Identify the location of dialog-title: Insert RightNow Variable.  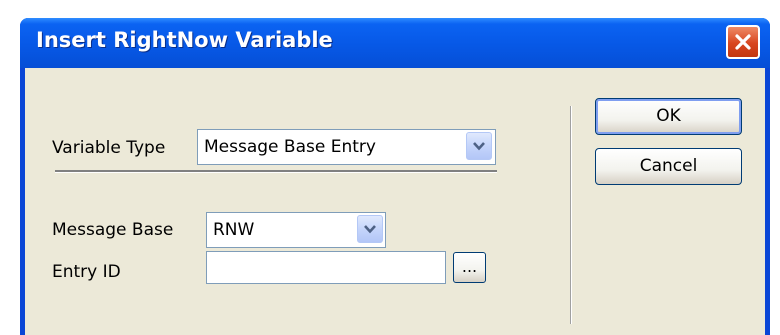
(184, 40).